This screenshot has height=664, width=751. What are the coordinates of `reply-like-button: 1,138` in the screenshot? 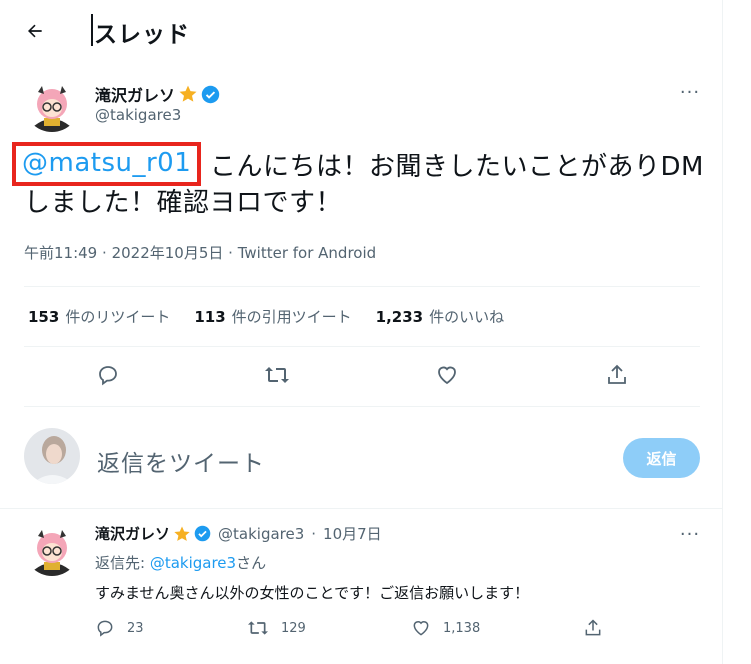 It's located at (445, 628).